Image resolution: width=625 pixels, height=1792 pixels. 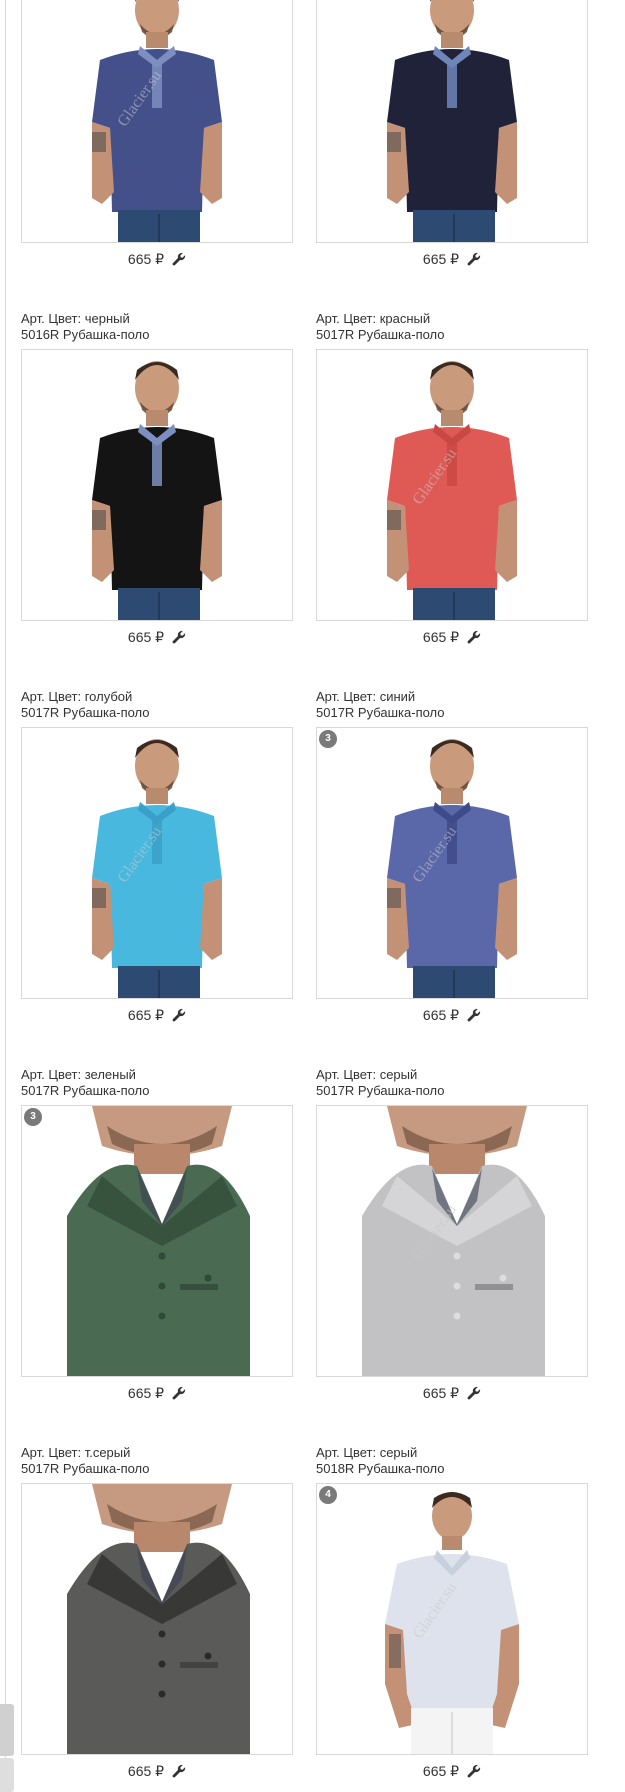 What do you see at coordinates (7, 1775) in the screenshot?
I see `side-scroll-tab-lower` at bounding box center [7, 1775].